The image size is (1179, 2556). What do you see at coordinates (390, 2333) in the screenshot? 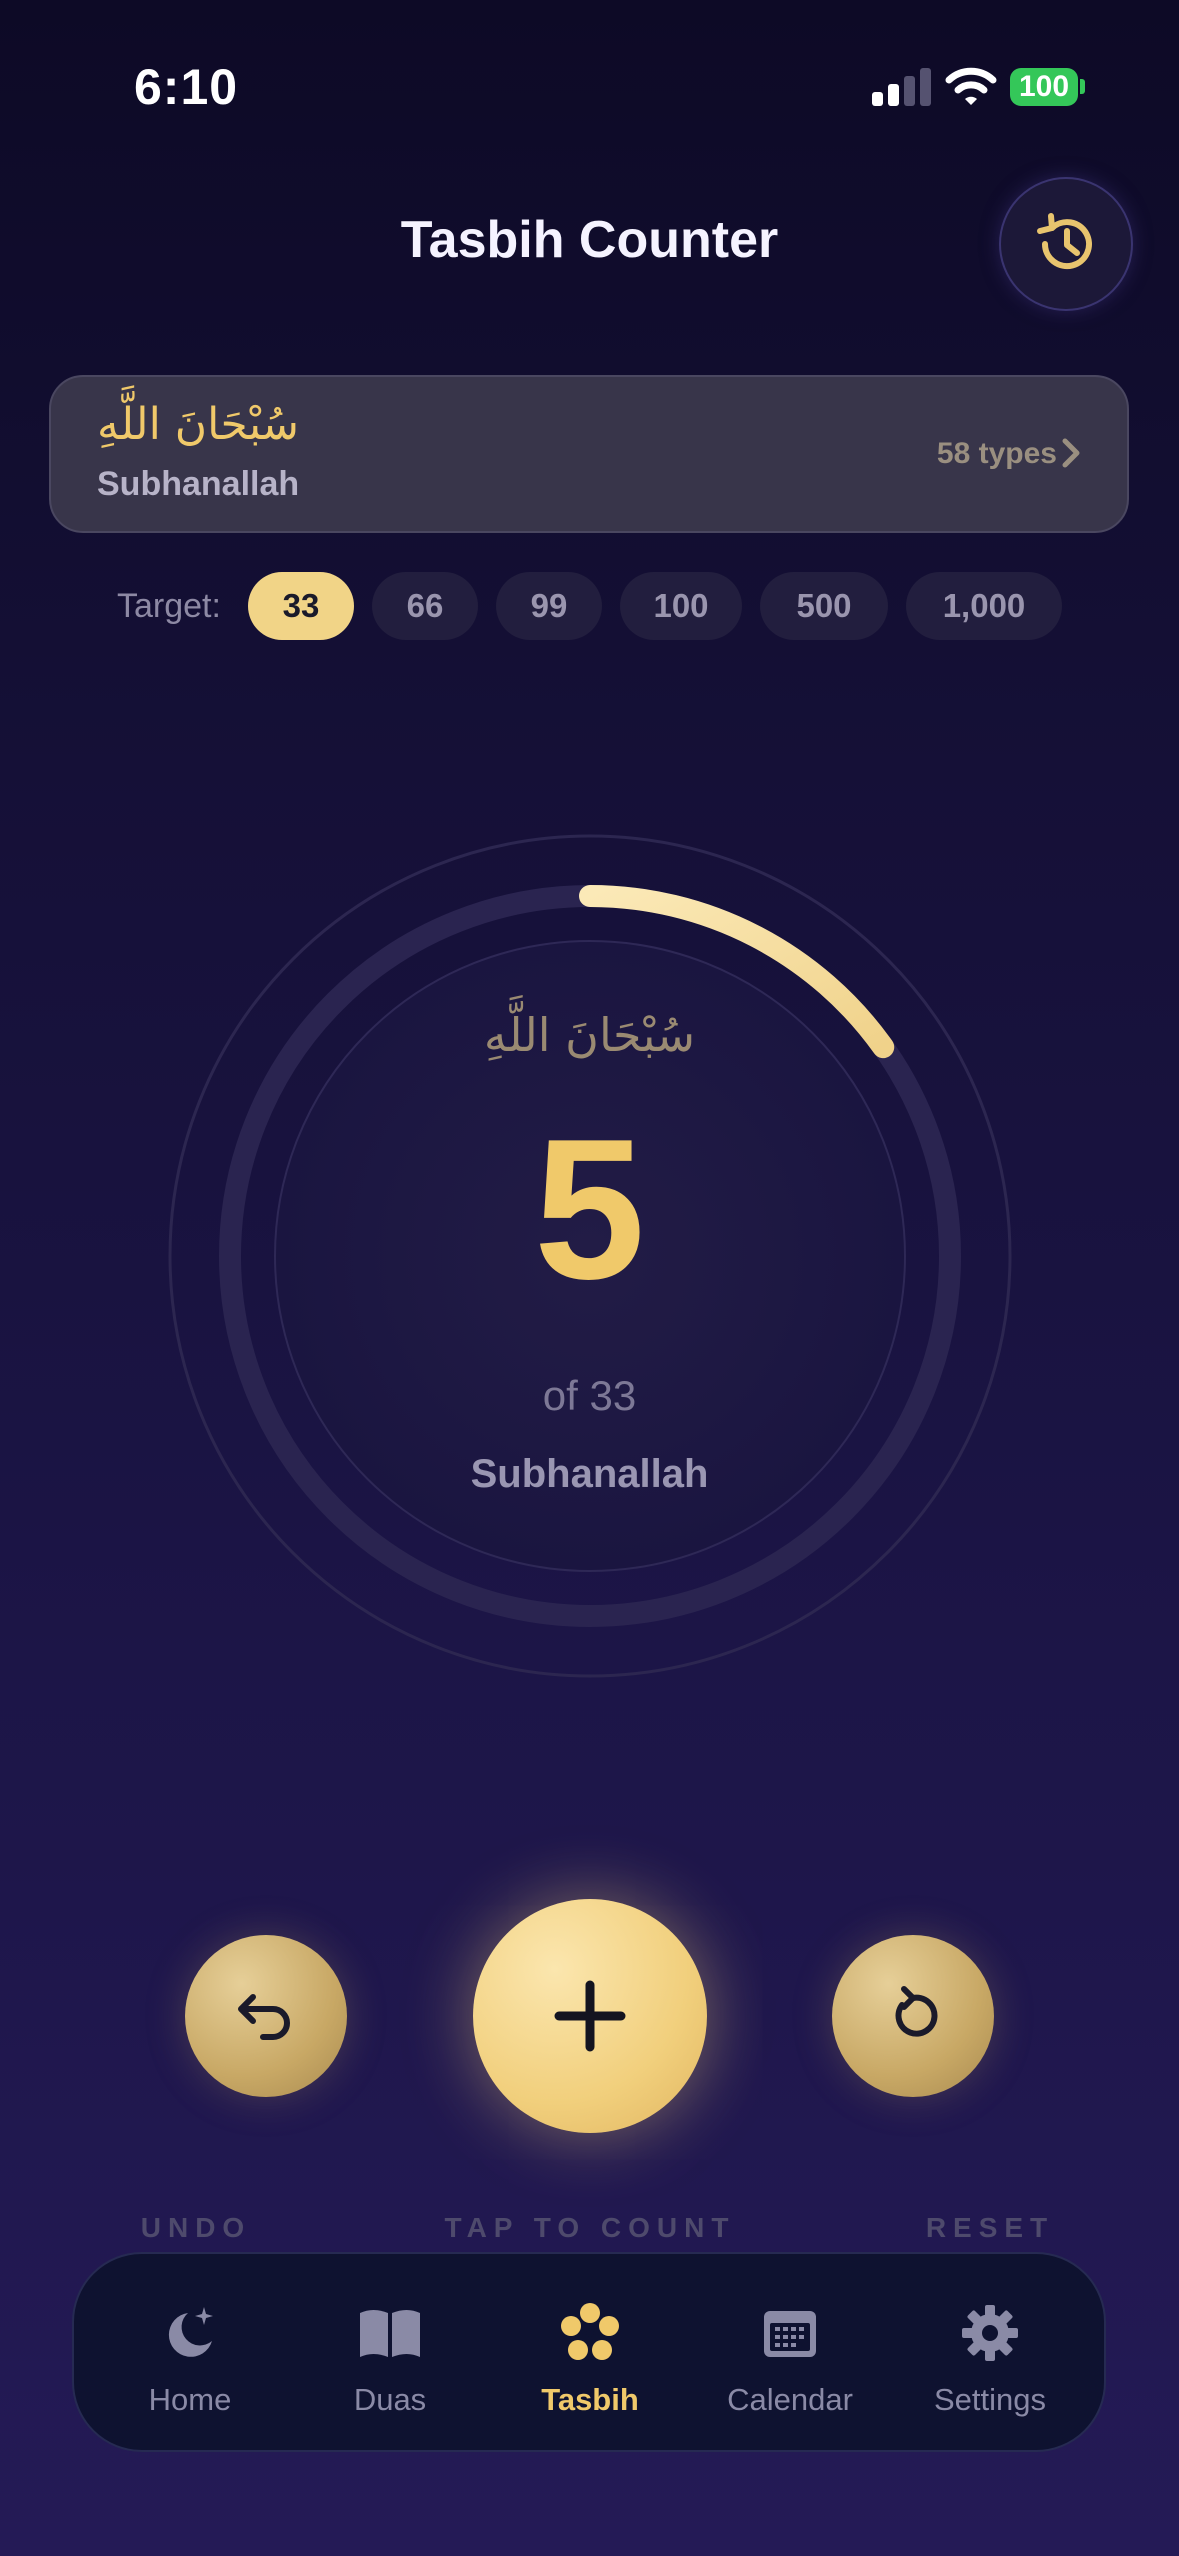
I see `book-open-icon` at bounding box center [390, 2333].